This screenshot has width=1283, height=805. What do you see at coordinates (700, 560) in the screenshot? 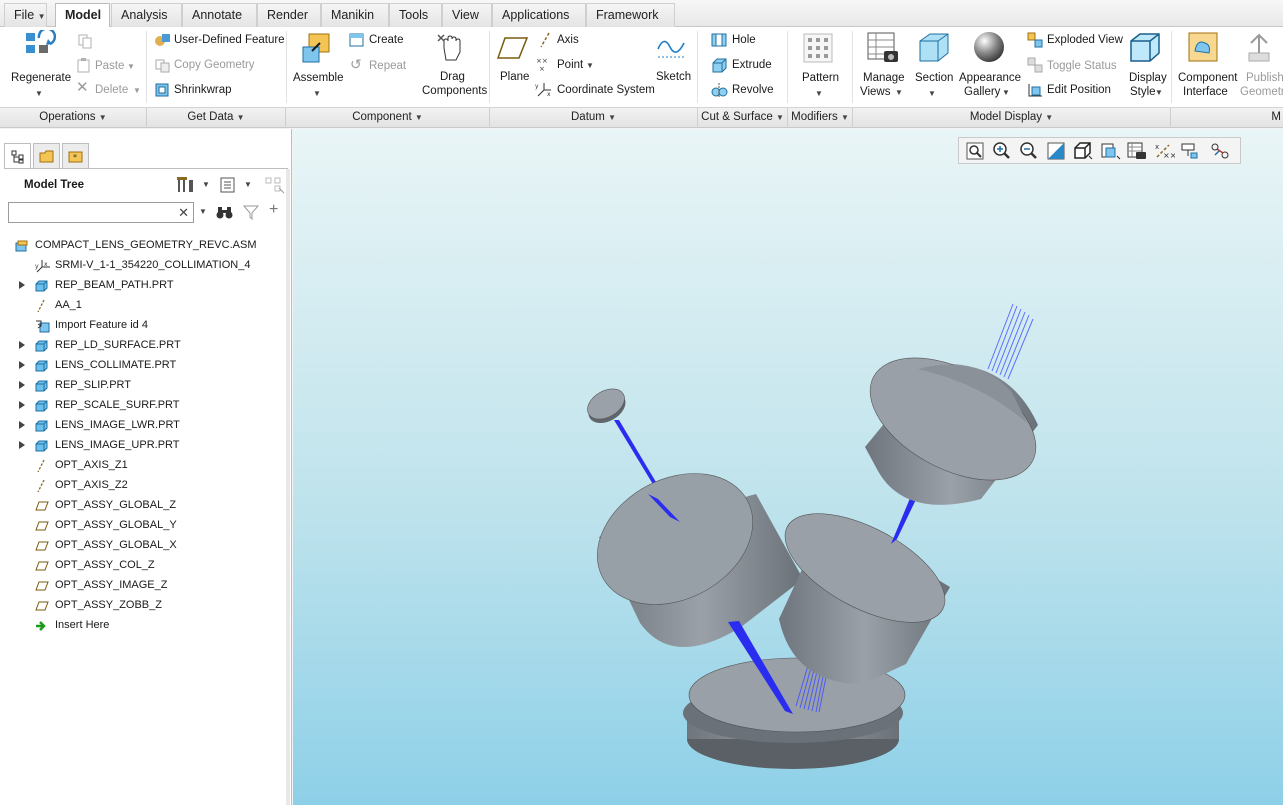
I see `collimate-lens-cylinder` at bounding box center [700, 560].